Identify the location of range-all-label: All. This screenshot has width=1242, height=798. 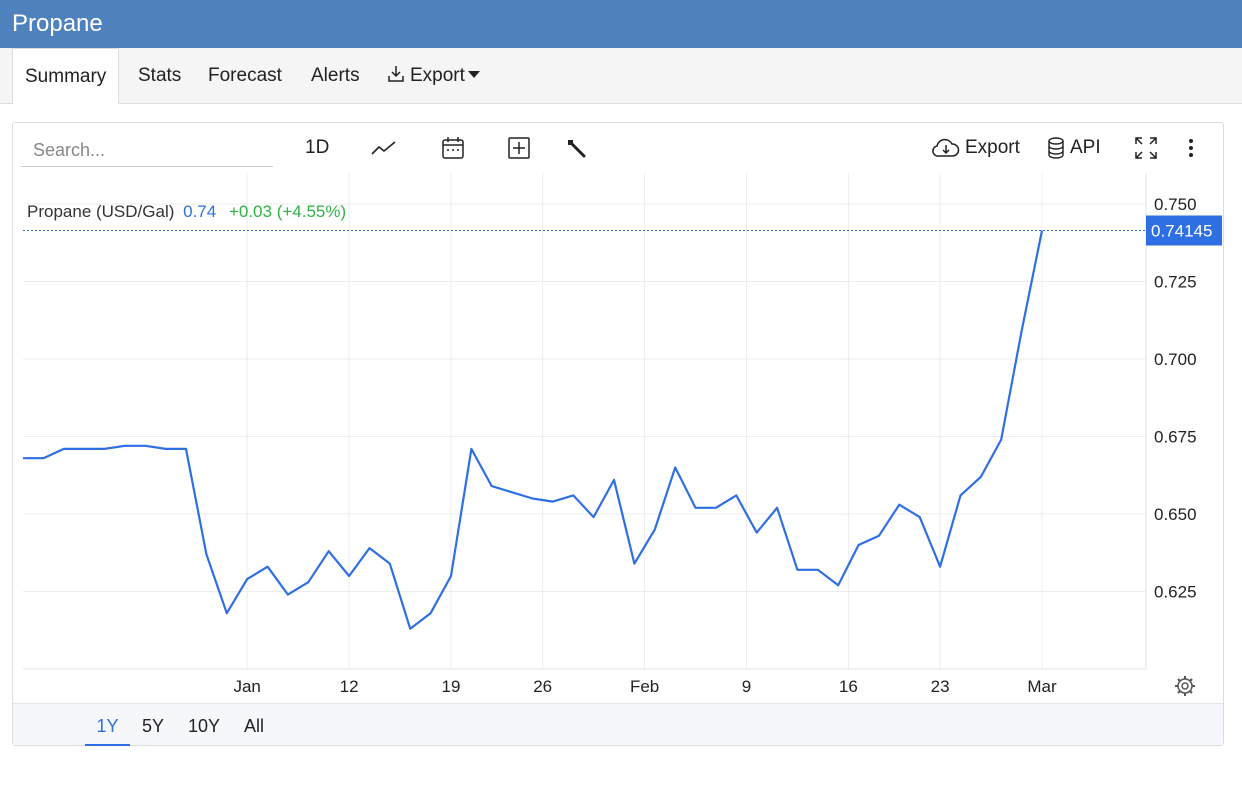
(253, 726).